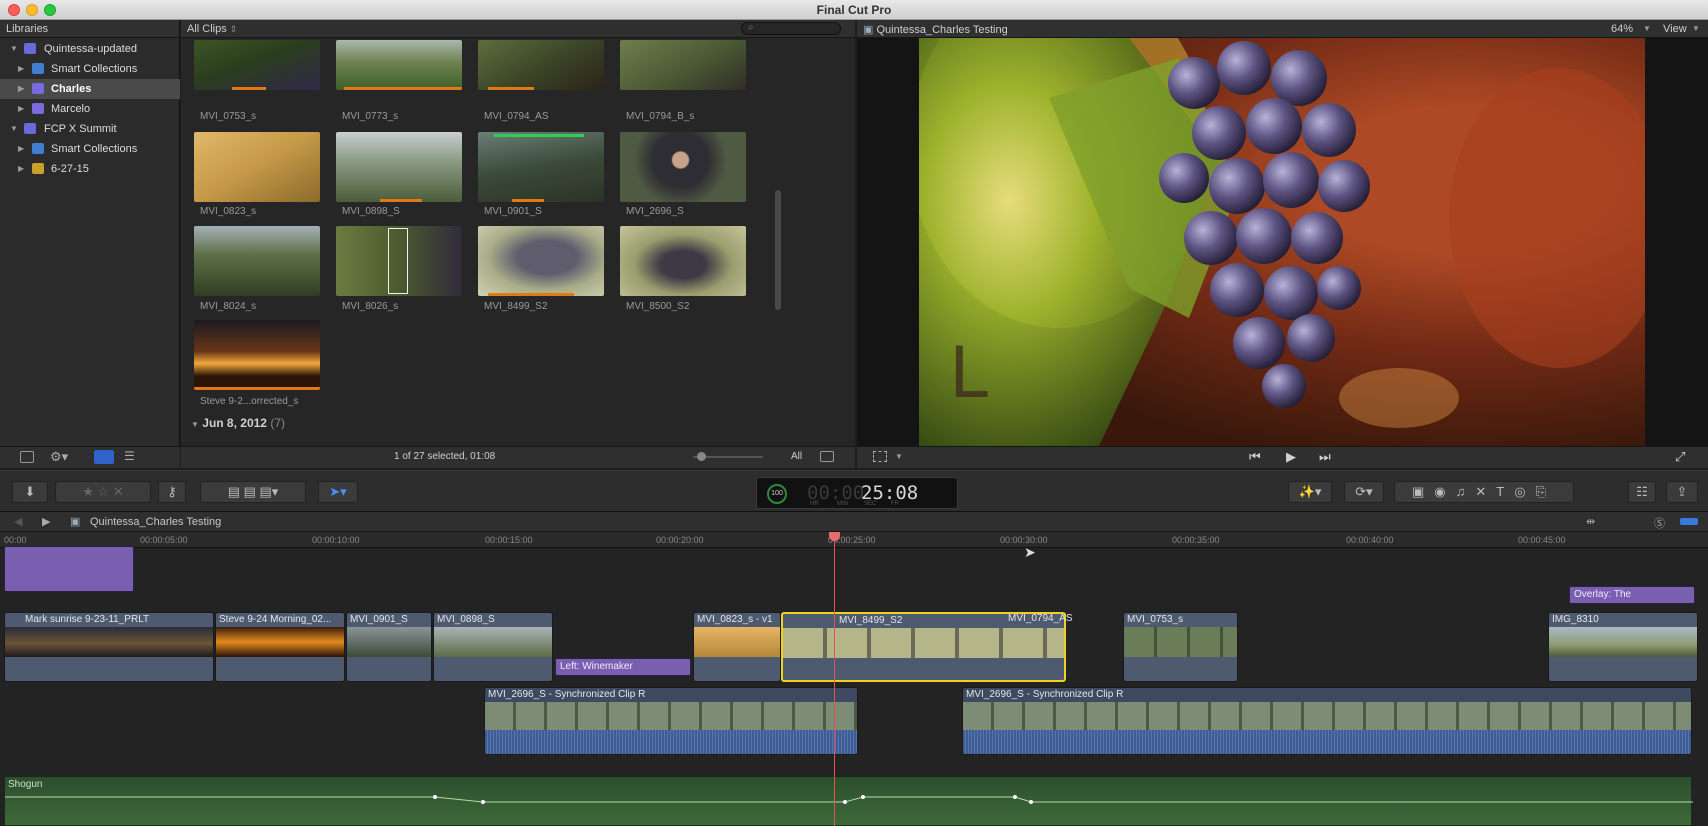  What do you see at coordinates (899, 456) in the screenshot?
I see `chevron-down-icon: ▼` at bounding box center [899, 456].